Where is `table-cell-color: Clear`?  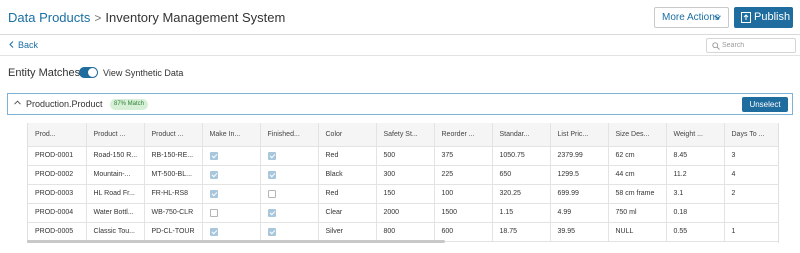
table-cell-color: Clear is located at coordinates (347, 213).